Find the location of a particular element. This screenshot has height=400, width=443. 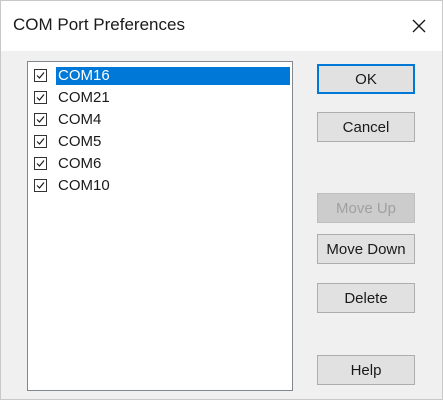

port-label: COM5 is located at coordinates (80, 141).